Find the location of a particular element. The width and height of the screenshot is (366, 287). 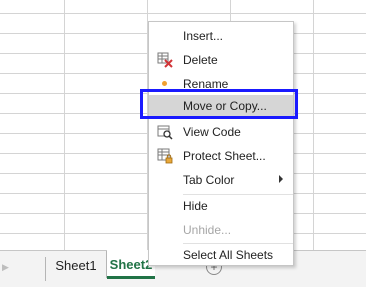

delete-sheet-icon is located at coordinates (165, 60).